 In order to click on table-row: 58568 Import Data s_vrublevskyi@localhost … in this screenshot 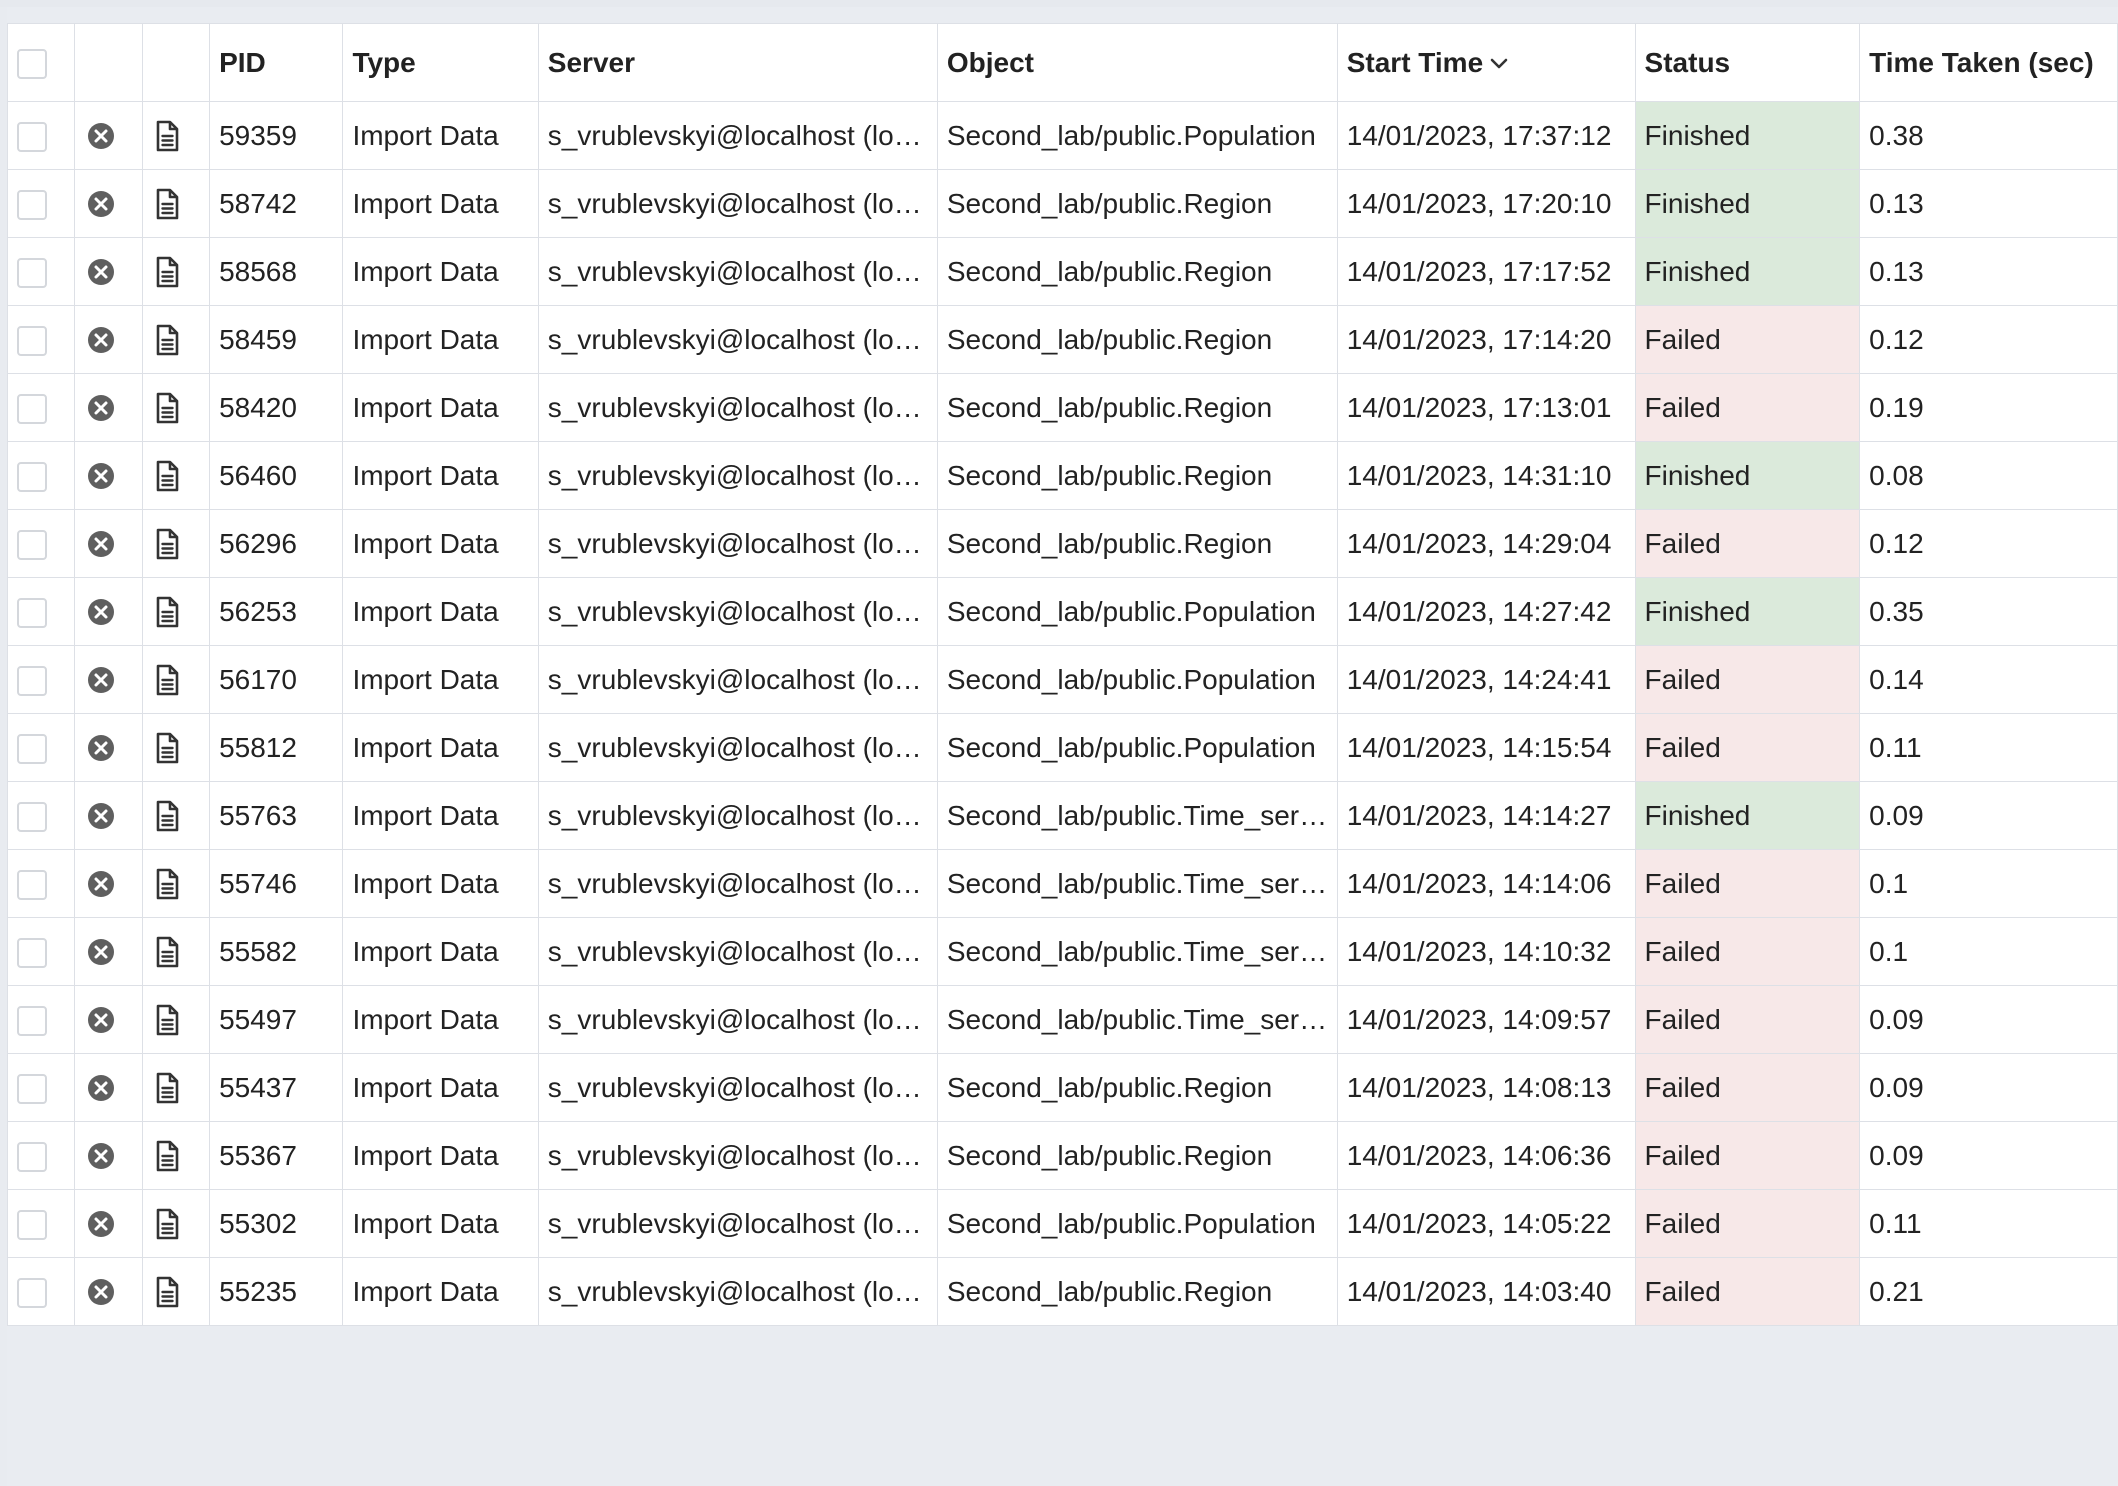, I will do `click(1062, 271)`.